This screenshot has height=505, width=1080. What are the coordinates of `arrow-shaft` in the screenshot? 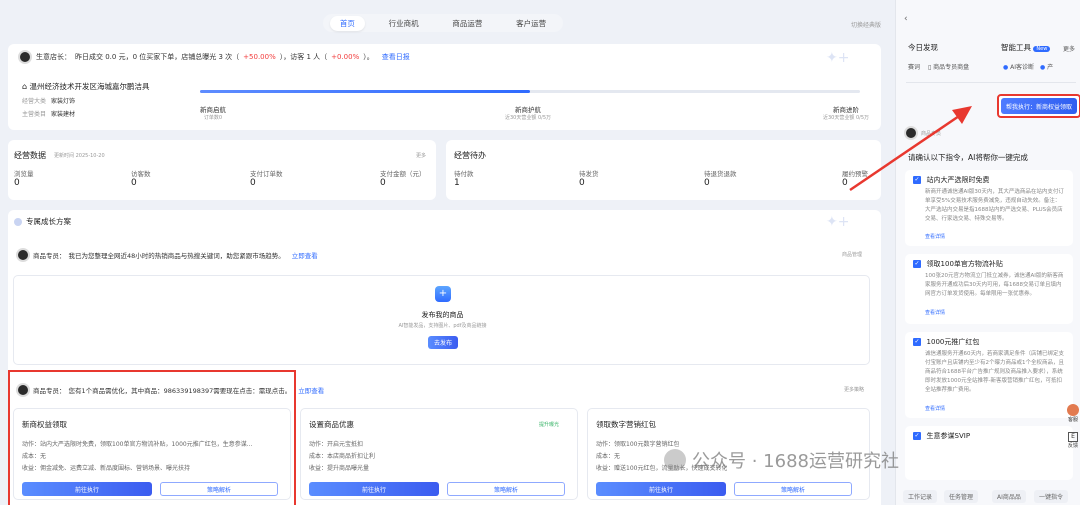 It's located at (907, 151).